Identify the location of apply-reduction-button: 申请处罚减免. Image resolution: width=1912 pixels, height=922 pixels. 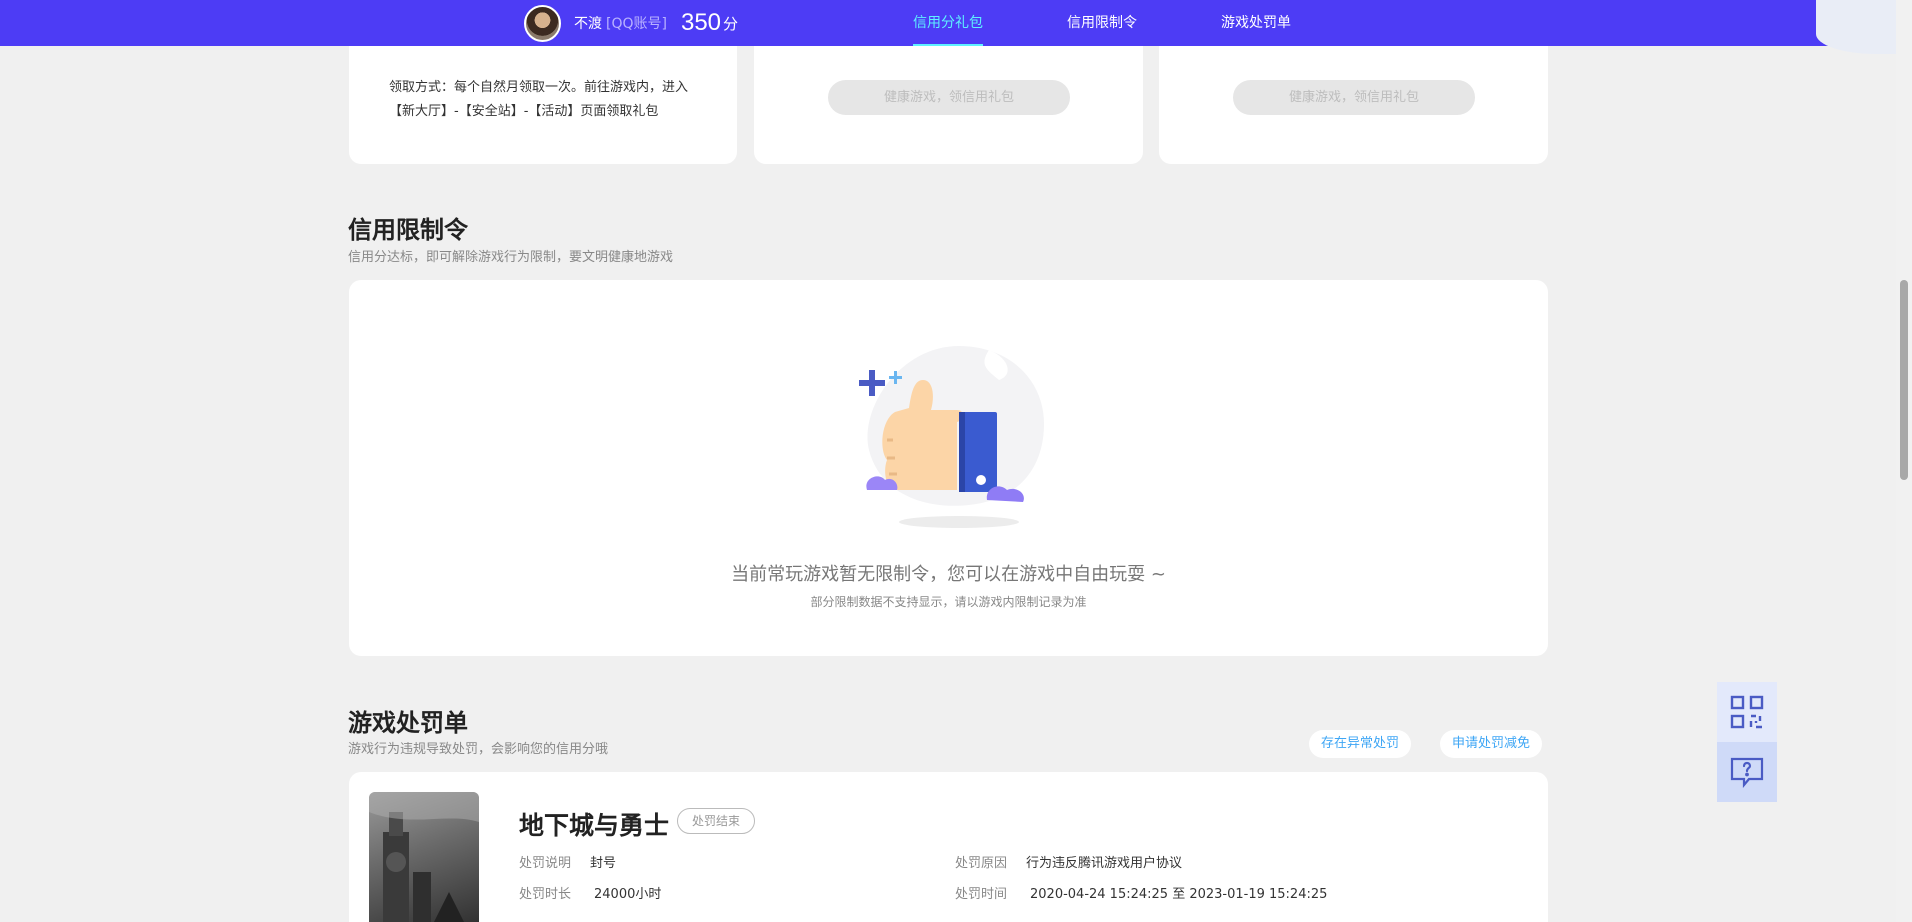
(1491, 744).